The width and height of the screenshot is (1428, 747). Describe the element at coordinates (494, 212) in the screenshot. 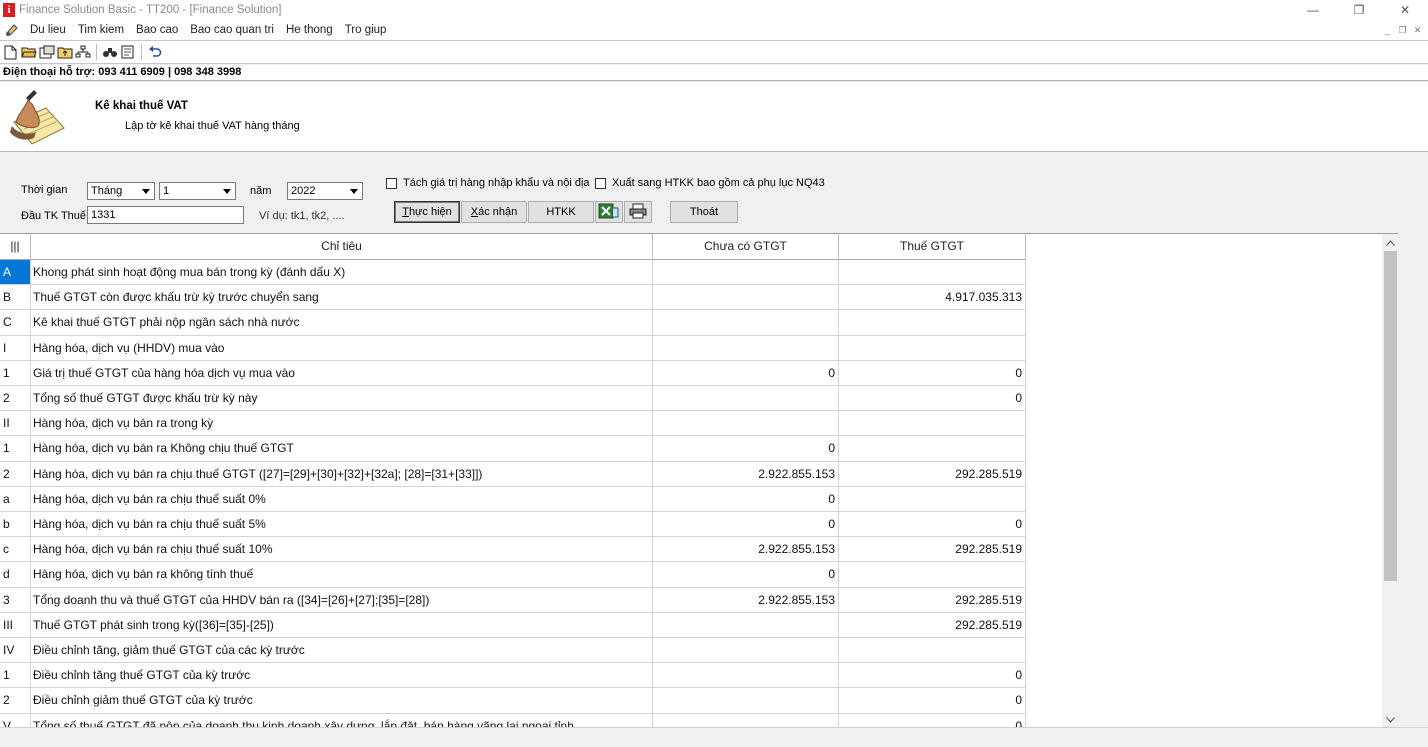

I see `confirm-button: Xác nhận` at that location.